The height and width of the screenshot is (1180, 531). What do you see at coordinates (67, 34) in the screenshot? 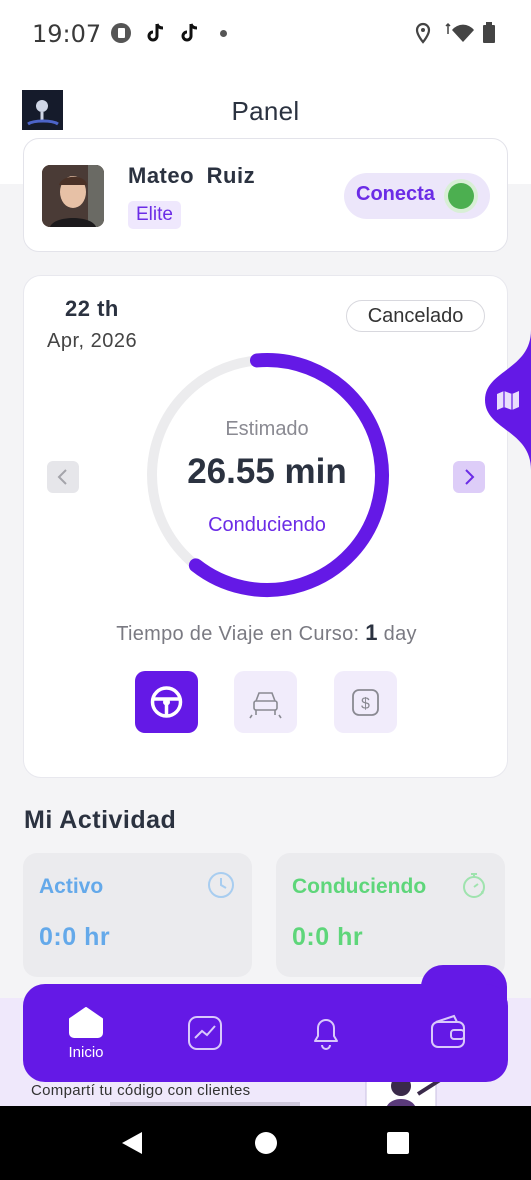
I see `status-time: 19:07` at bounding box center [67, 34].